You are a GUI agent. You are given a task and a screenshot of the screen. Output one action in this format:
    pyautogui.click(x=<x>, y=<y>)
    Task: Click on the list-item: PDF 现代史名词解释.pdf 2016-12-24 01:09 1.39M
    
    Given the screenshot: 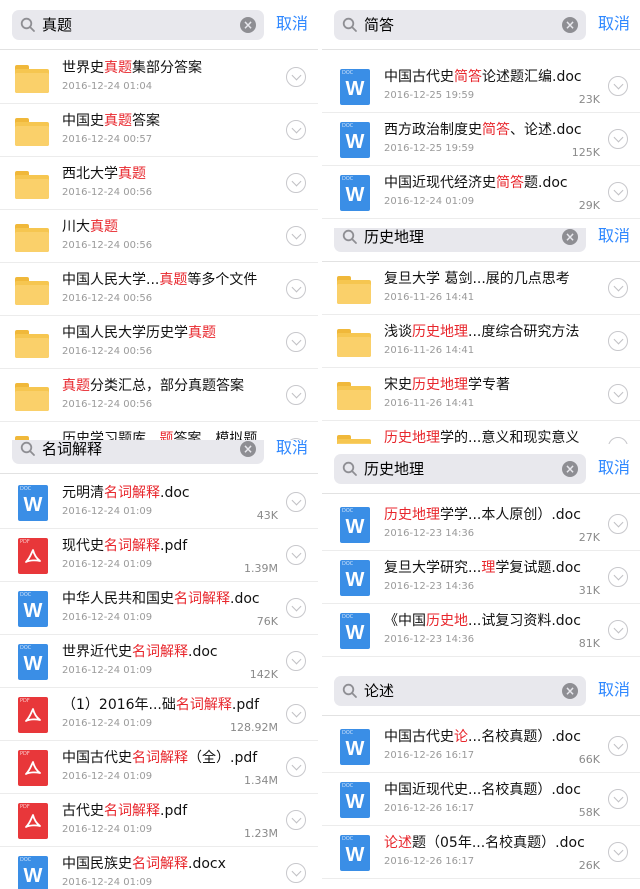 What is the action you would take?
    pyautogui.click(x=159, y=555)
    